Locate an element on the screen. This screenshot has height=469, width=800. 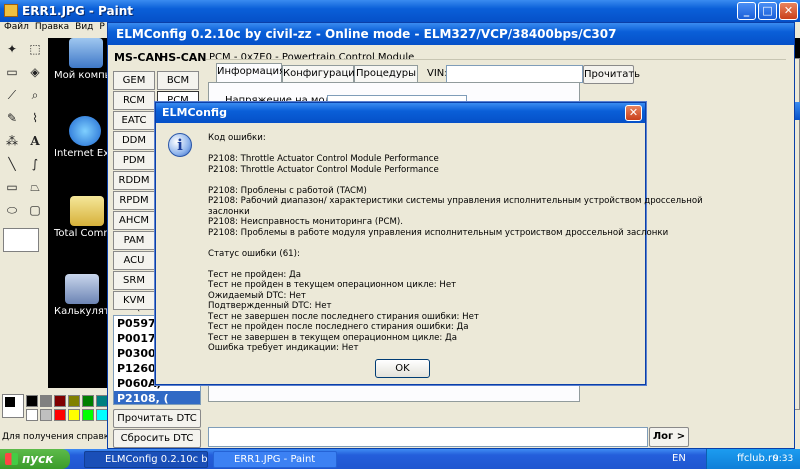
close-button: ✕ is located at coordinates (788, 11).